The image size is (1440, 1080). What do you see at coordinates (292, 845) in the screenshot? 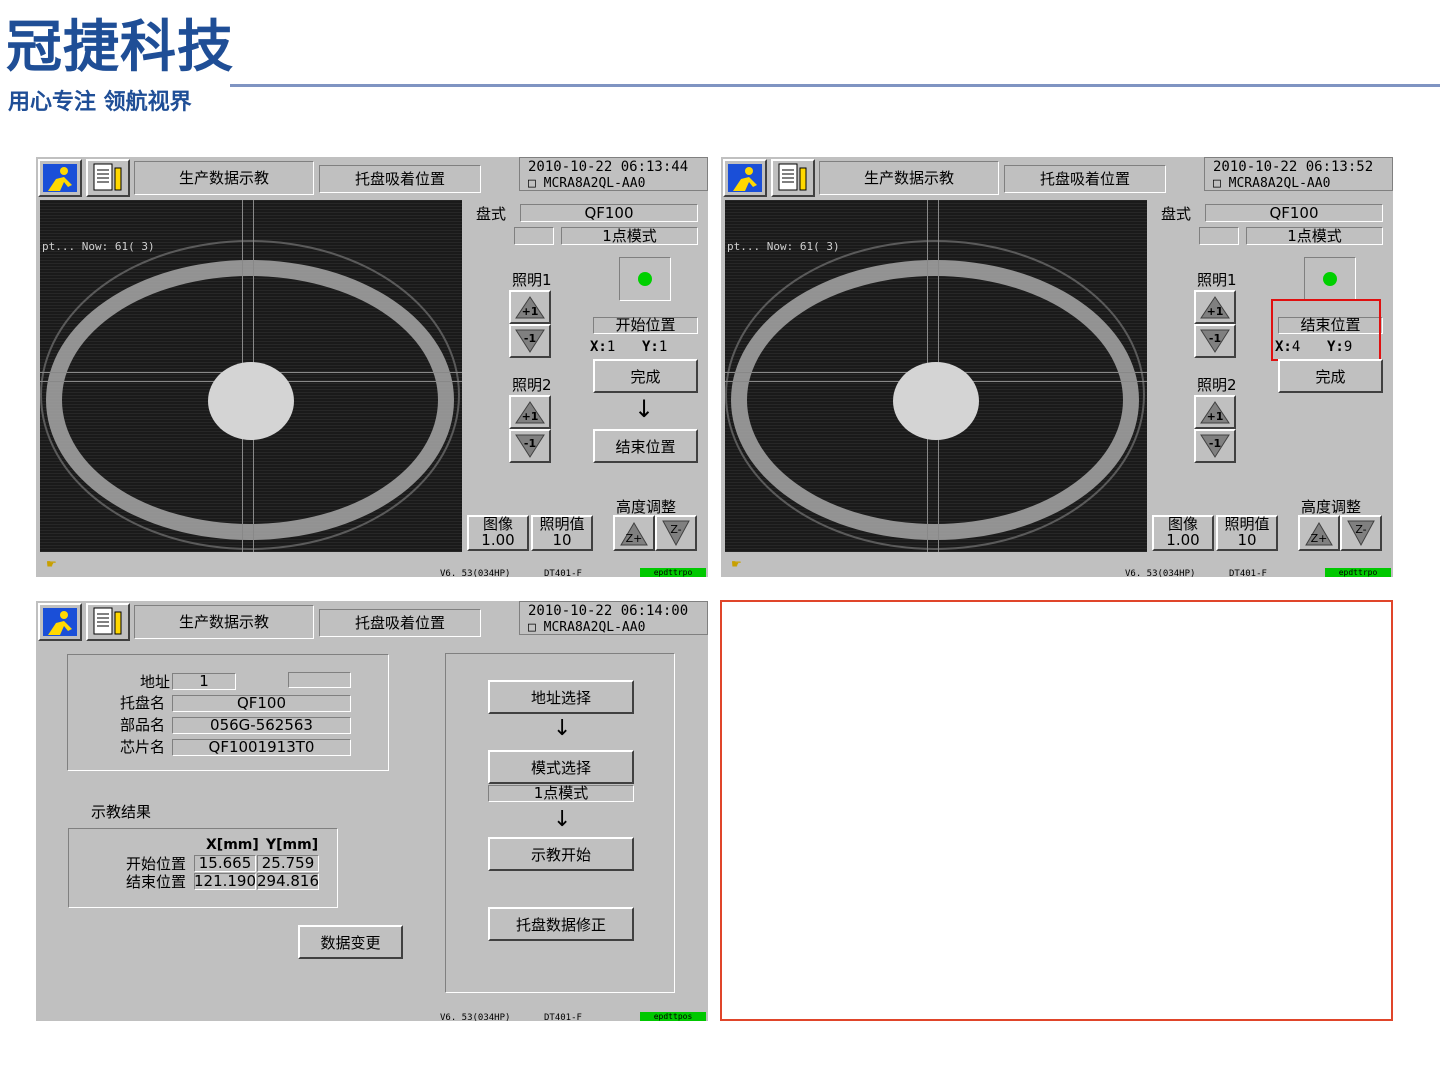
I see `col-y-header: Y[mm]` at bounding box center [292, 845].